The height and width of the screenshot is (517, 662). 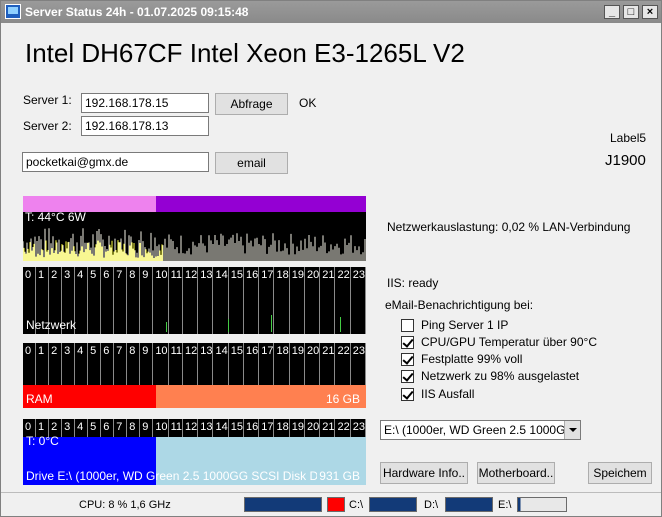 What do you see at coordinates (125, 505) in the screenshot?
I see `cpu-status-text: CPU: 8 % 1,6 GHz` at bounding box center [125, 505].